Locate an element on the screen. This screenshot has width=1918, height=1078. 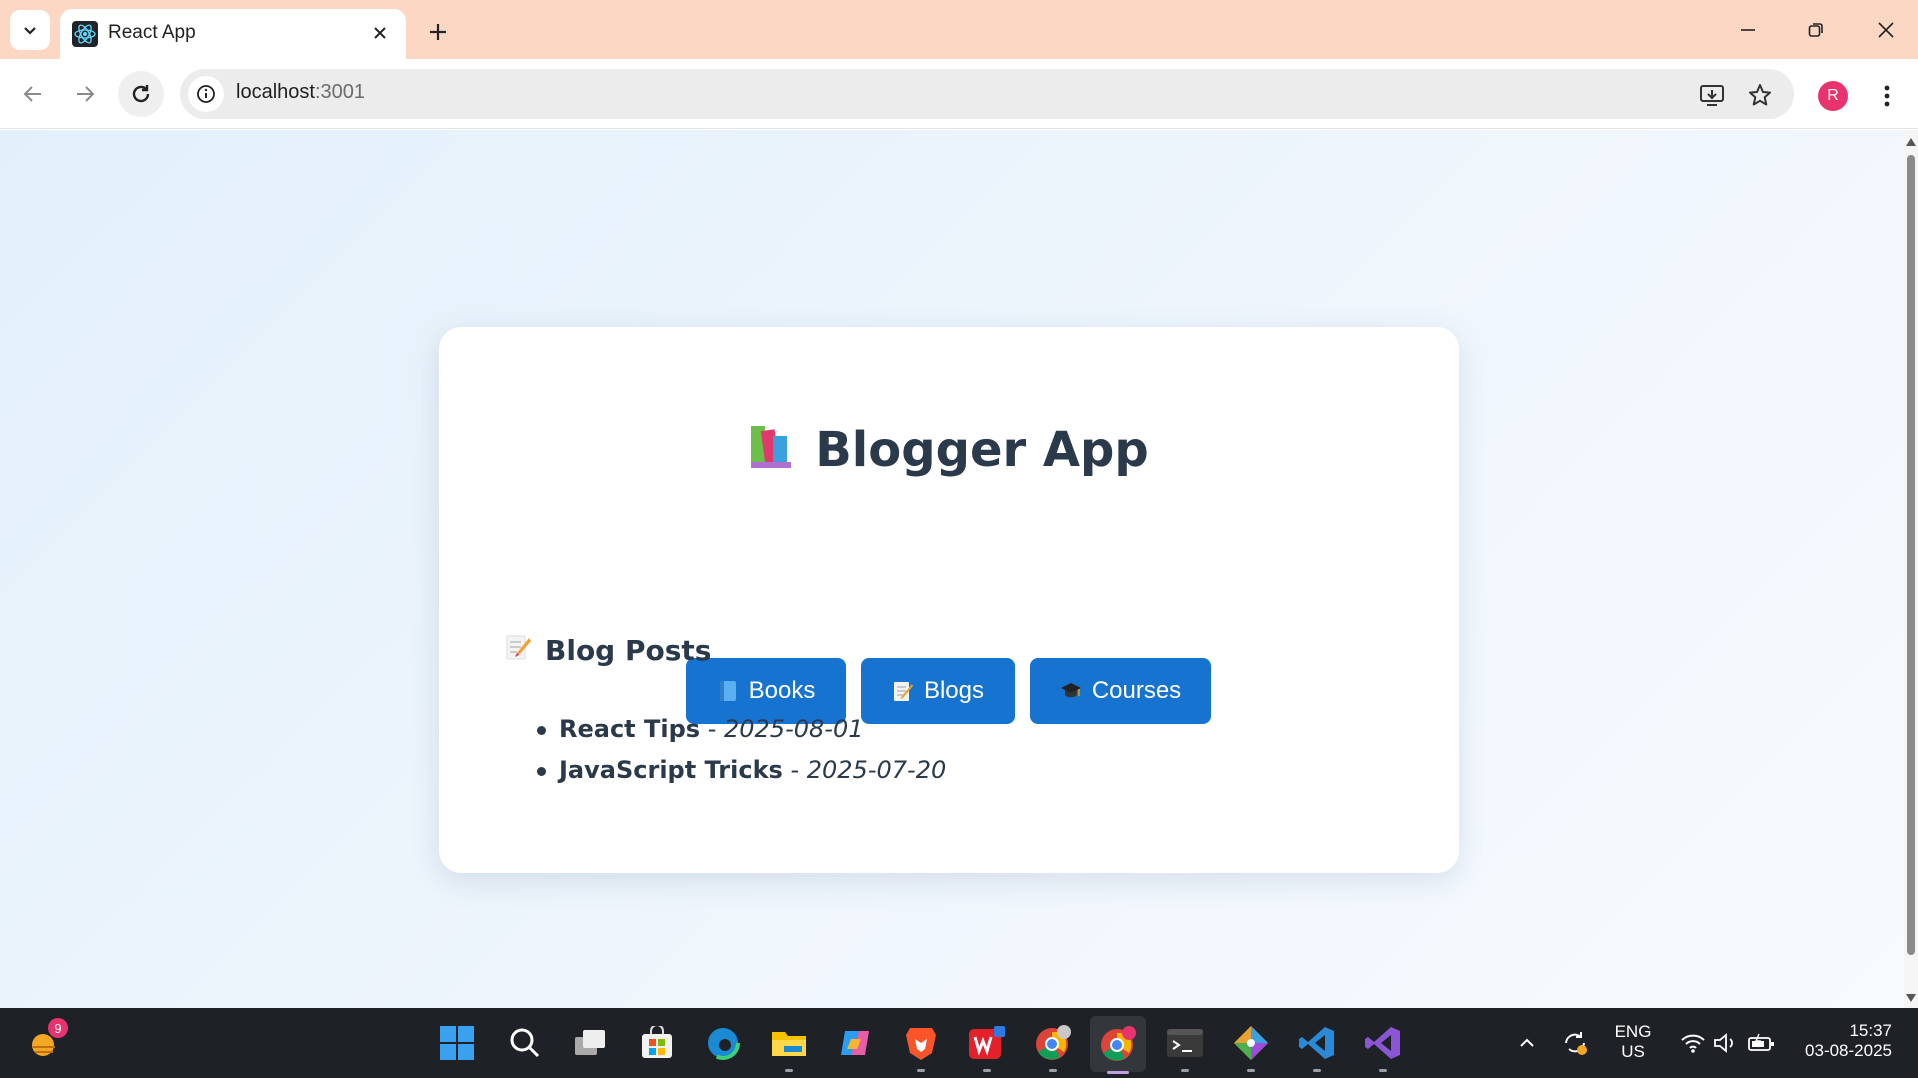
address-bar: localhost:3001 is located at coordinates (987, 94).